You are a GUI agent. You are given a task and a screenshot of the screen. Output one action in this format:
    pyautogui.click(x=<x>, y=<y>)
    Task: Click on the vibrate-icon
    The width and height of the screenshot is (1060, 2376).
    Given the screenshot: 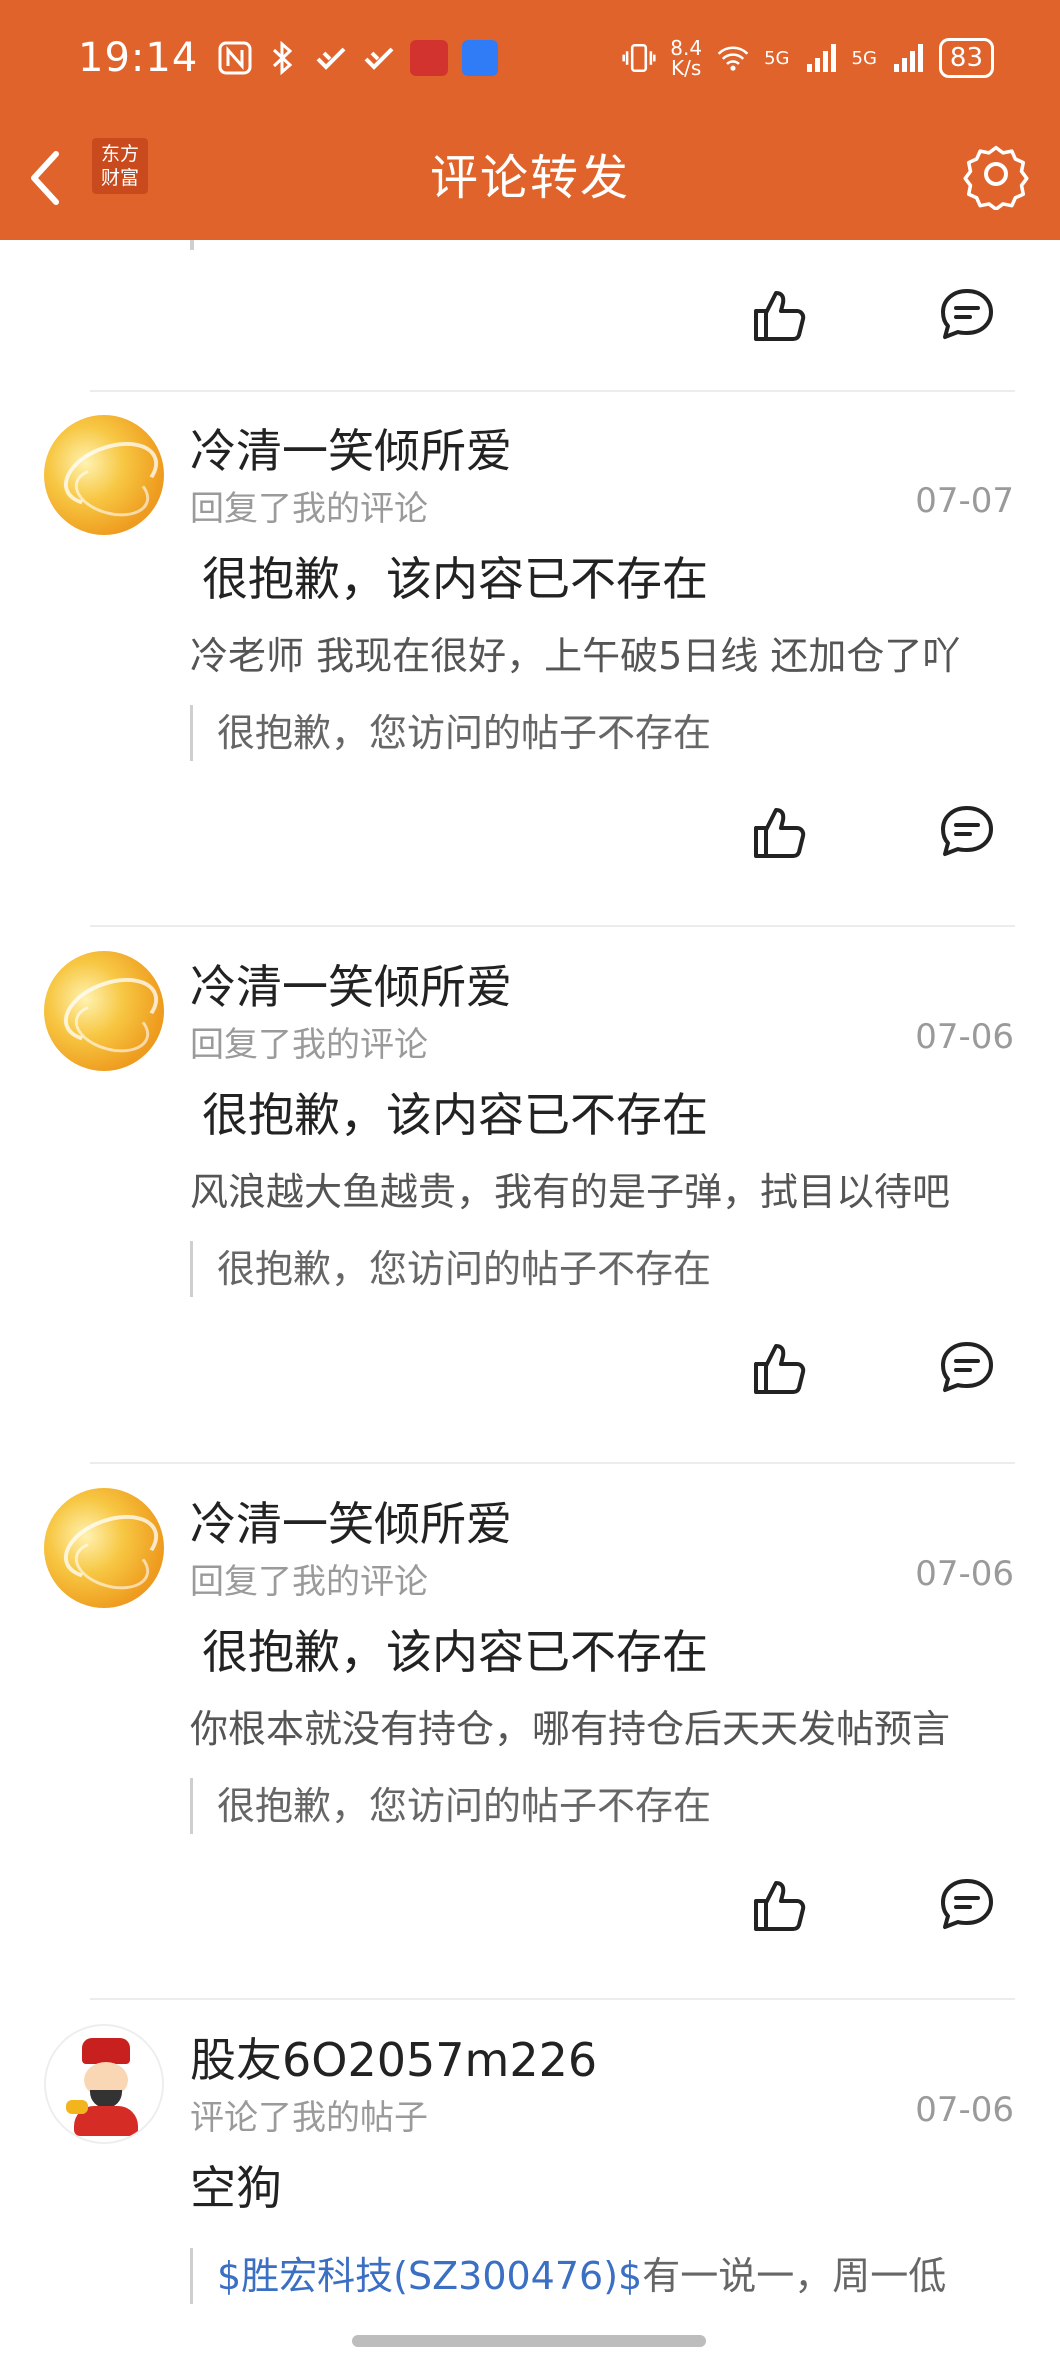 What is the action you would take?
    pyautogui.click(x=639, y=58)
    